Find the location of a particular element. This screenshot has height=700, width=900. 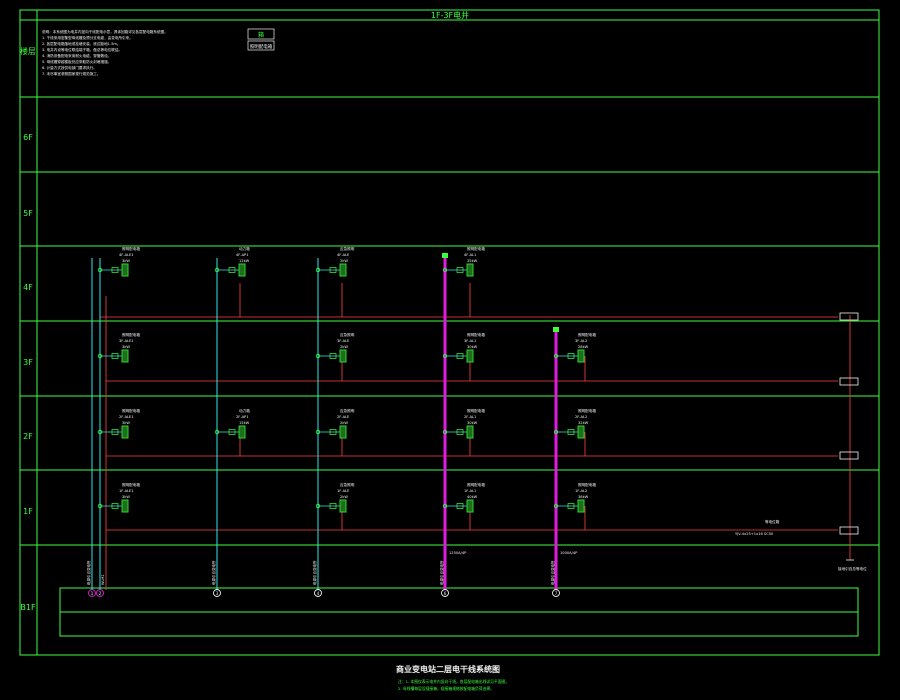

floor-label: 4F is located at coordinates (28, 287).